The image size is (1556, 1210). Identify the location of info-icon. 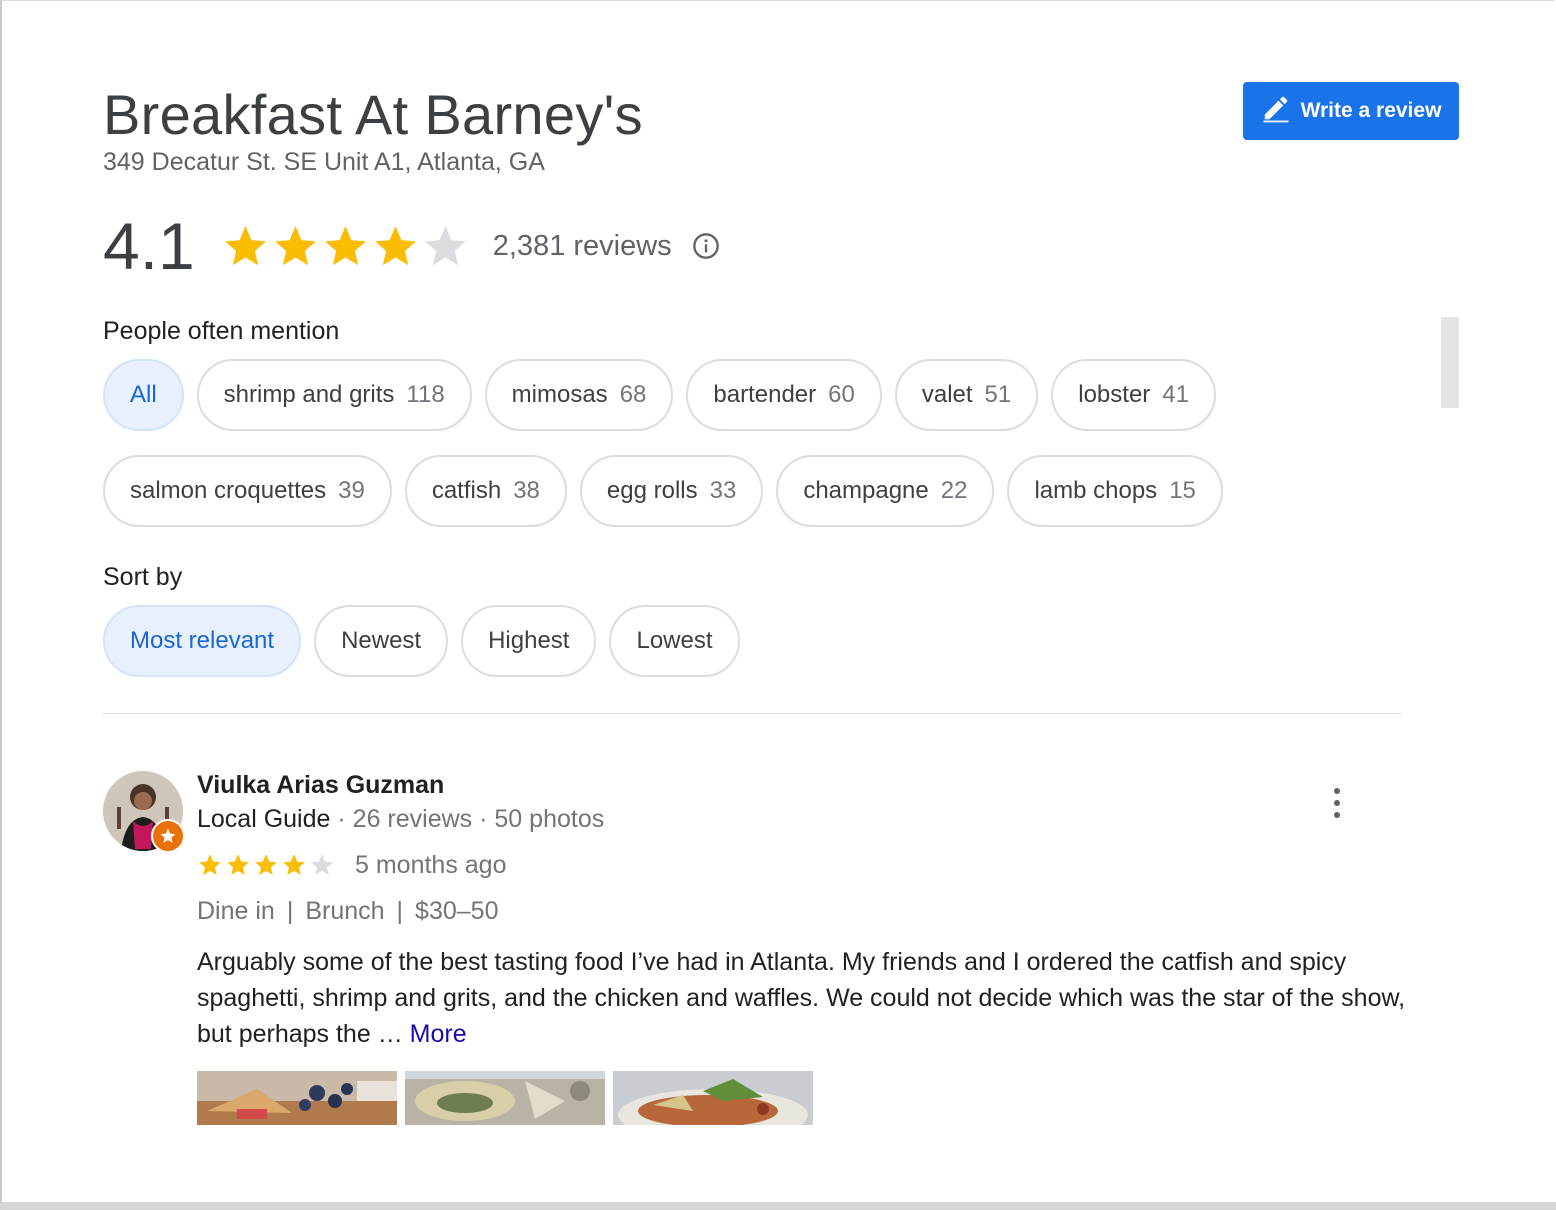
(706, 246).